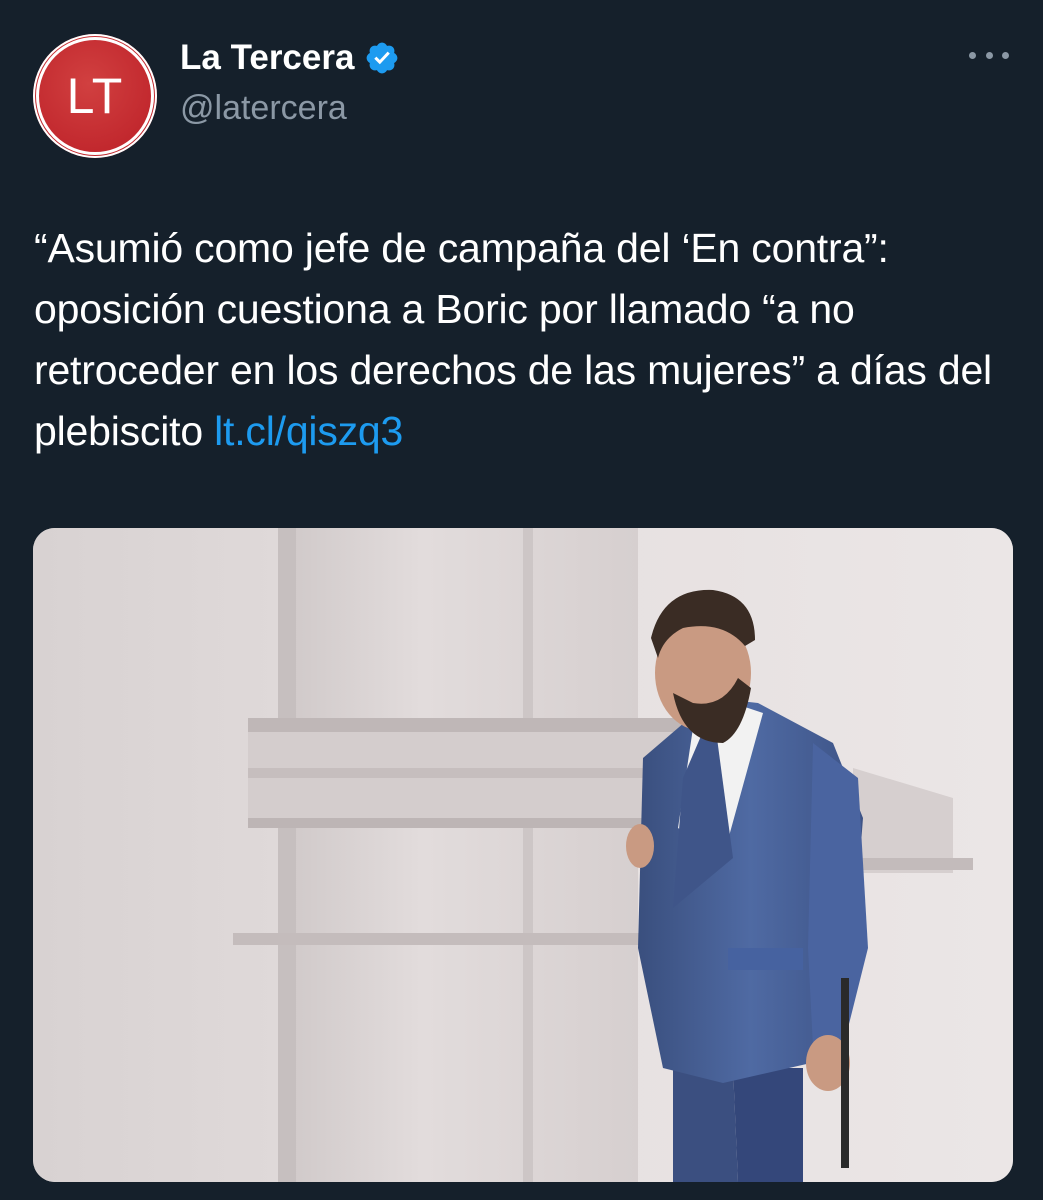 Image resolution: width=1043 pixels, height=1200 pixels. Describe the element at coordinates (382, 58) in the screenshot. I see `verified-badge-icon` at that location.